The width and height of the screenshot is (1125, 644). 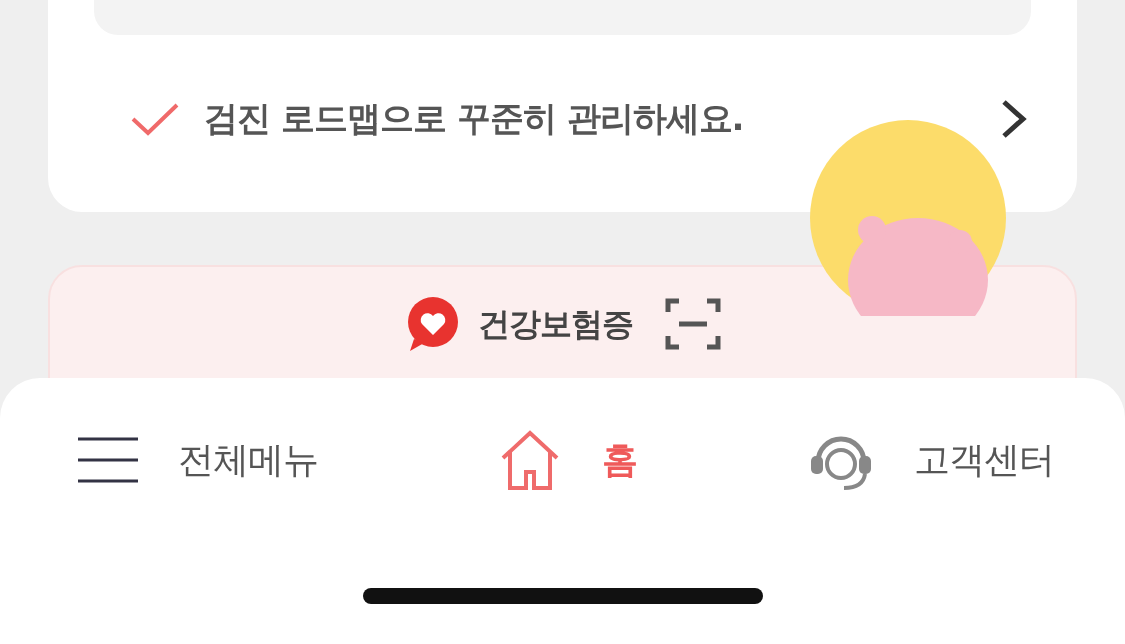 I want to click on nav-tab: 전체메뉴, so click(x=288, y=460).